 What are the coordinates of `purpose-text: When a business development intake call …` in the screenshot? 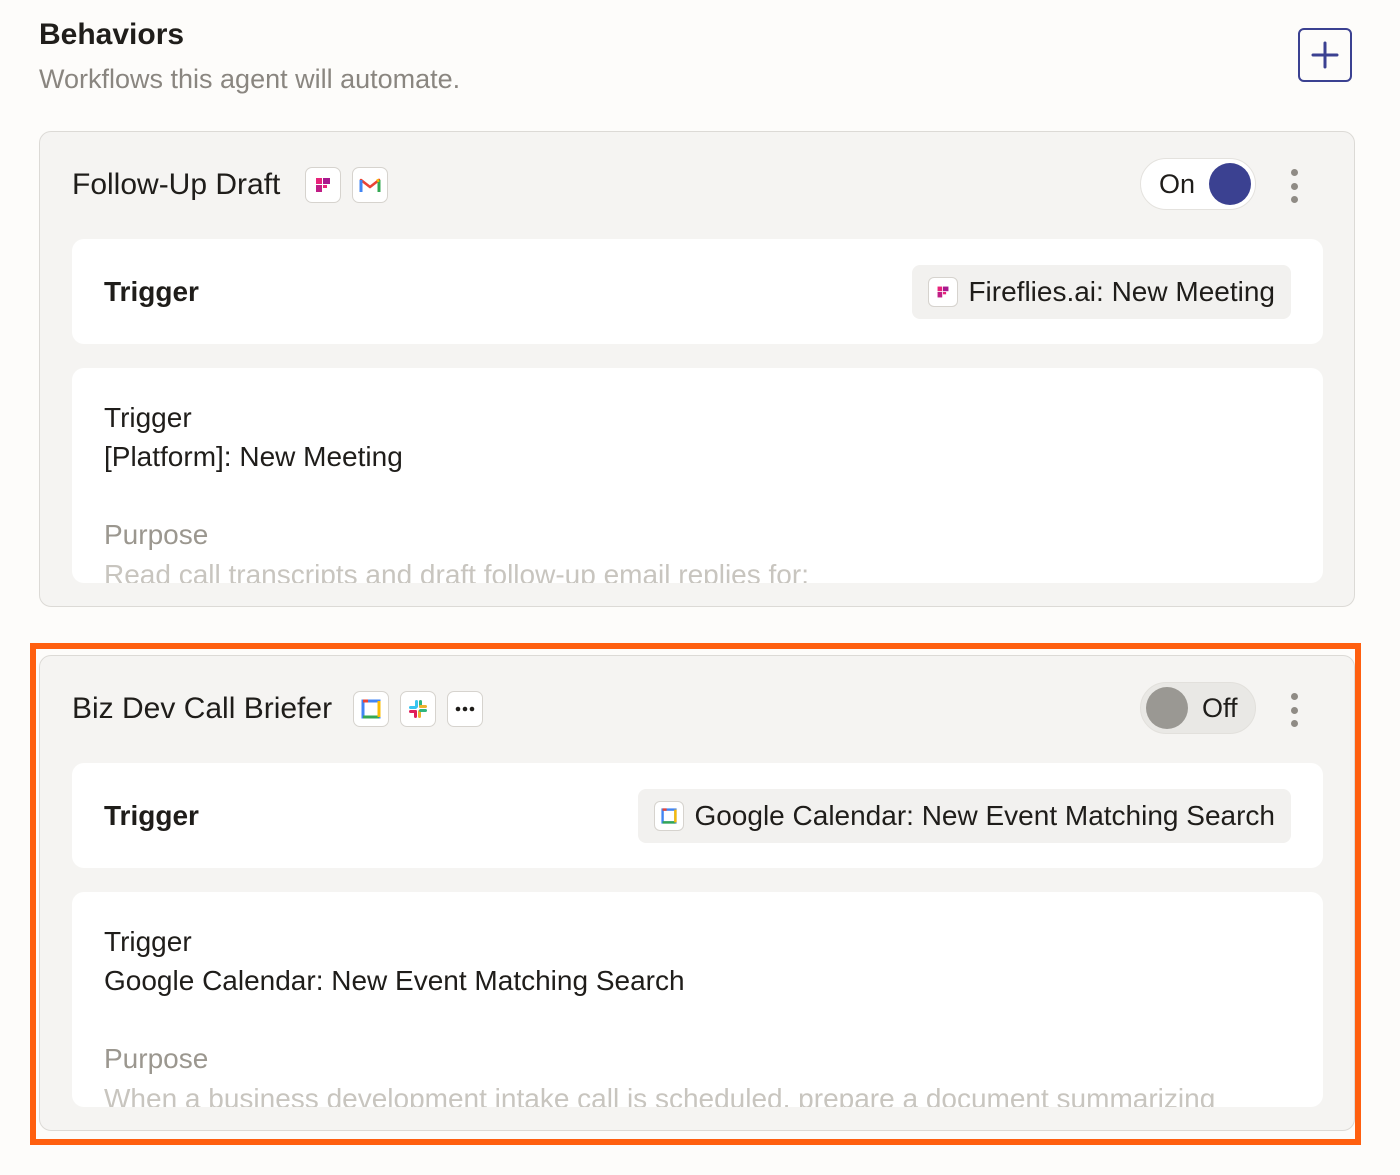 It's located at (660, 1095).